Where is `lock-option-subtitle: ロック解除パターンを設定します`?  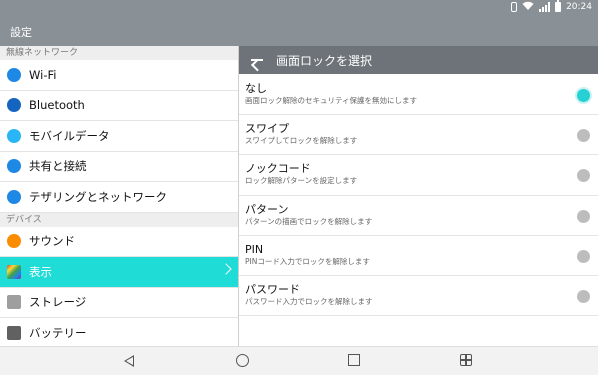 lock-option-subtitle: ロック解除パターンを設定します is located at coordinates (301, 181).